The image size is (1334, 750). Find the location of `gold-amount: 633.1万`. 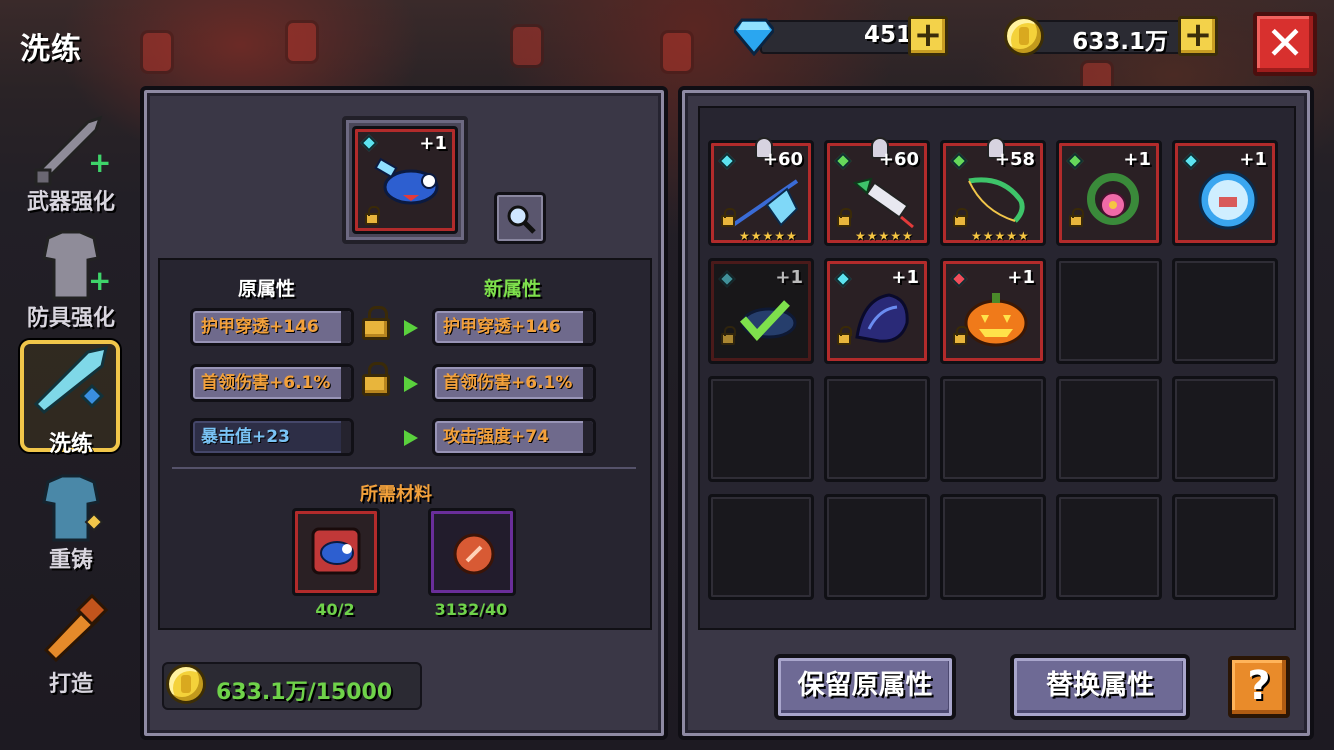

gold-amount: 633.1万 is located at coordinates (1120, 42).